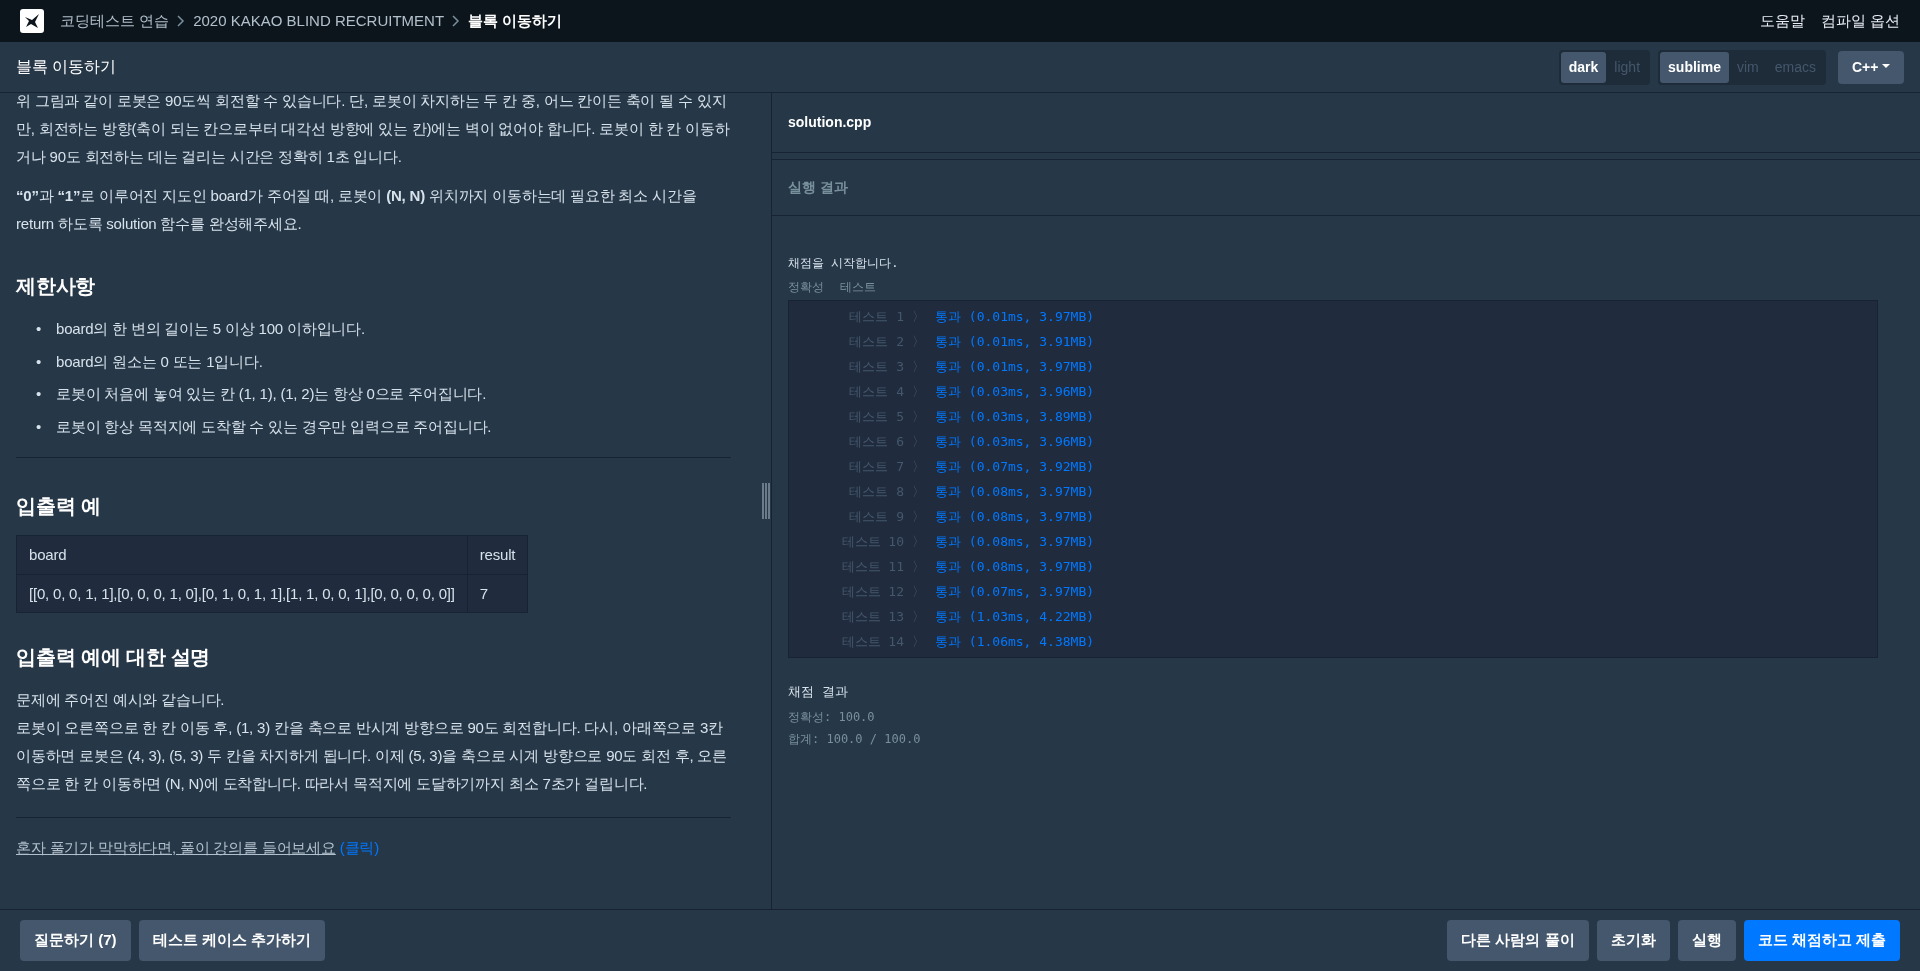  Describe the element at coordinates (1860, 21) in the screenshot. I see `nav-link: 컴파일 옵션` at that location.